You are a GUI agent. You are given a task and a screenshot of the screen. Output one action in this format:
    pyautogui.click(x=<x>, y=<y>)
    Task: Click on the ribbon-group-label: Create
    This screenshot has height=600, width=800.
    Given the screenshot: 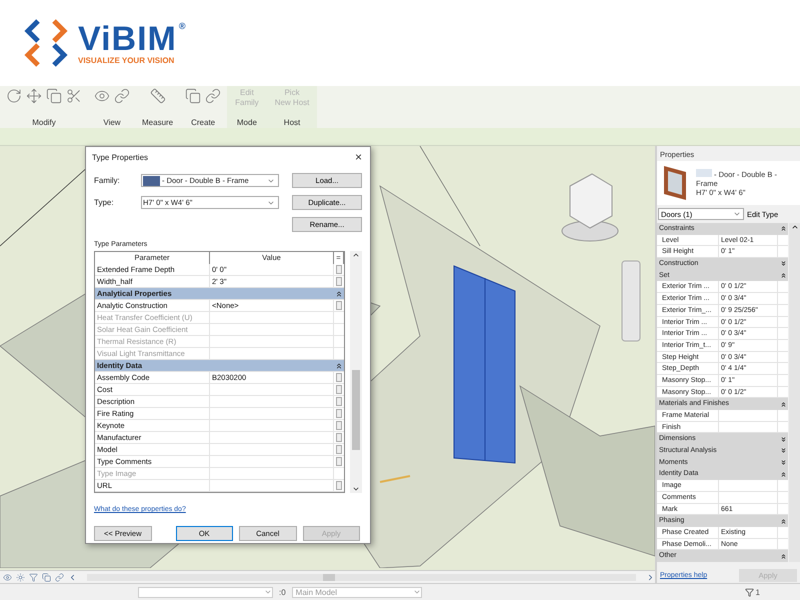 What is the action you would take?
    pyautogui.click(x=203, y=122)
    